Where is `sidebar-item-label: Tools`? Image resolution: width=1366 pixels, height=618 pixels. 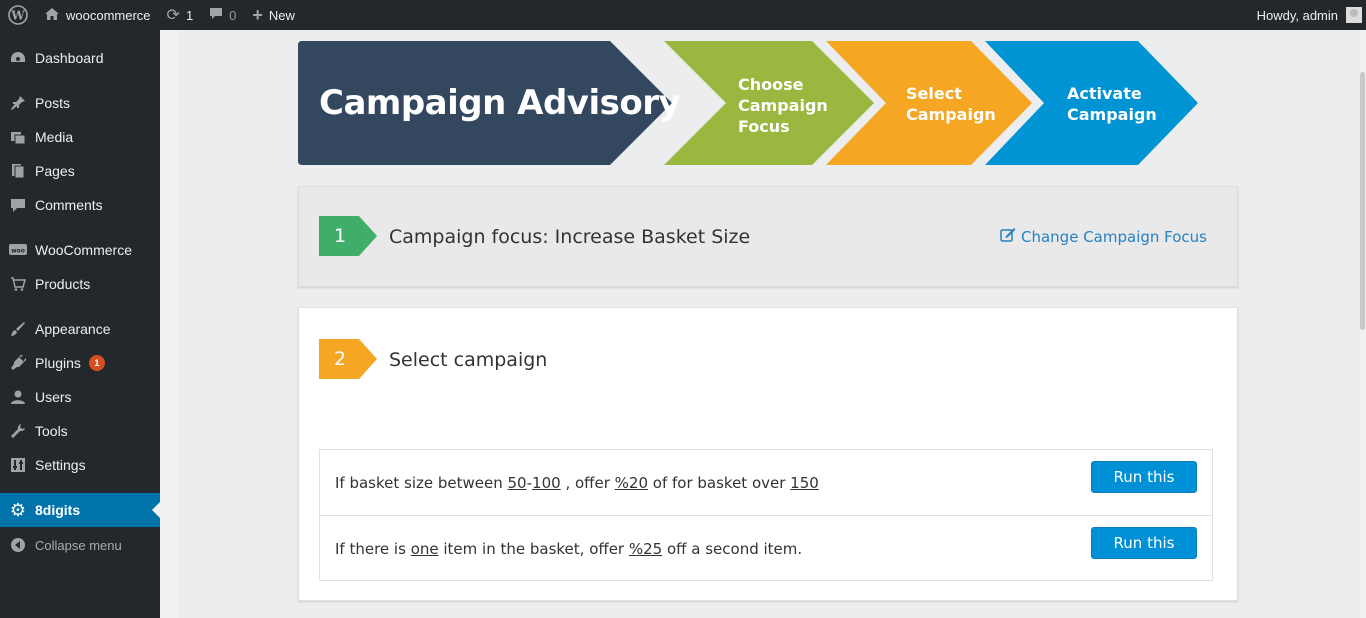 sidebar-item-label: Tools is located at coordinates (51, 431).